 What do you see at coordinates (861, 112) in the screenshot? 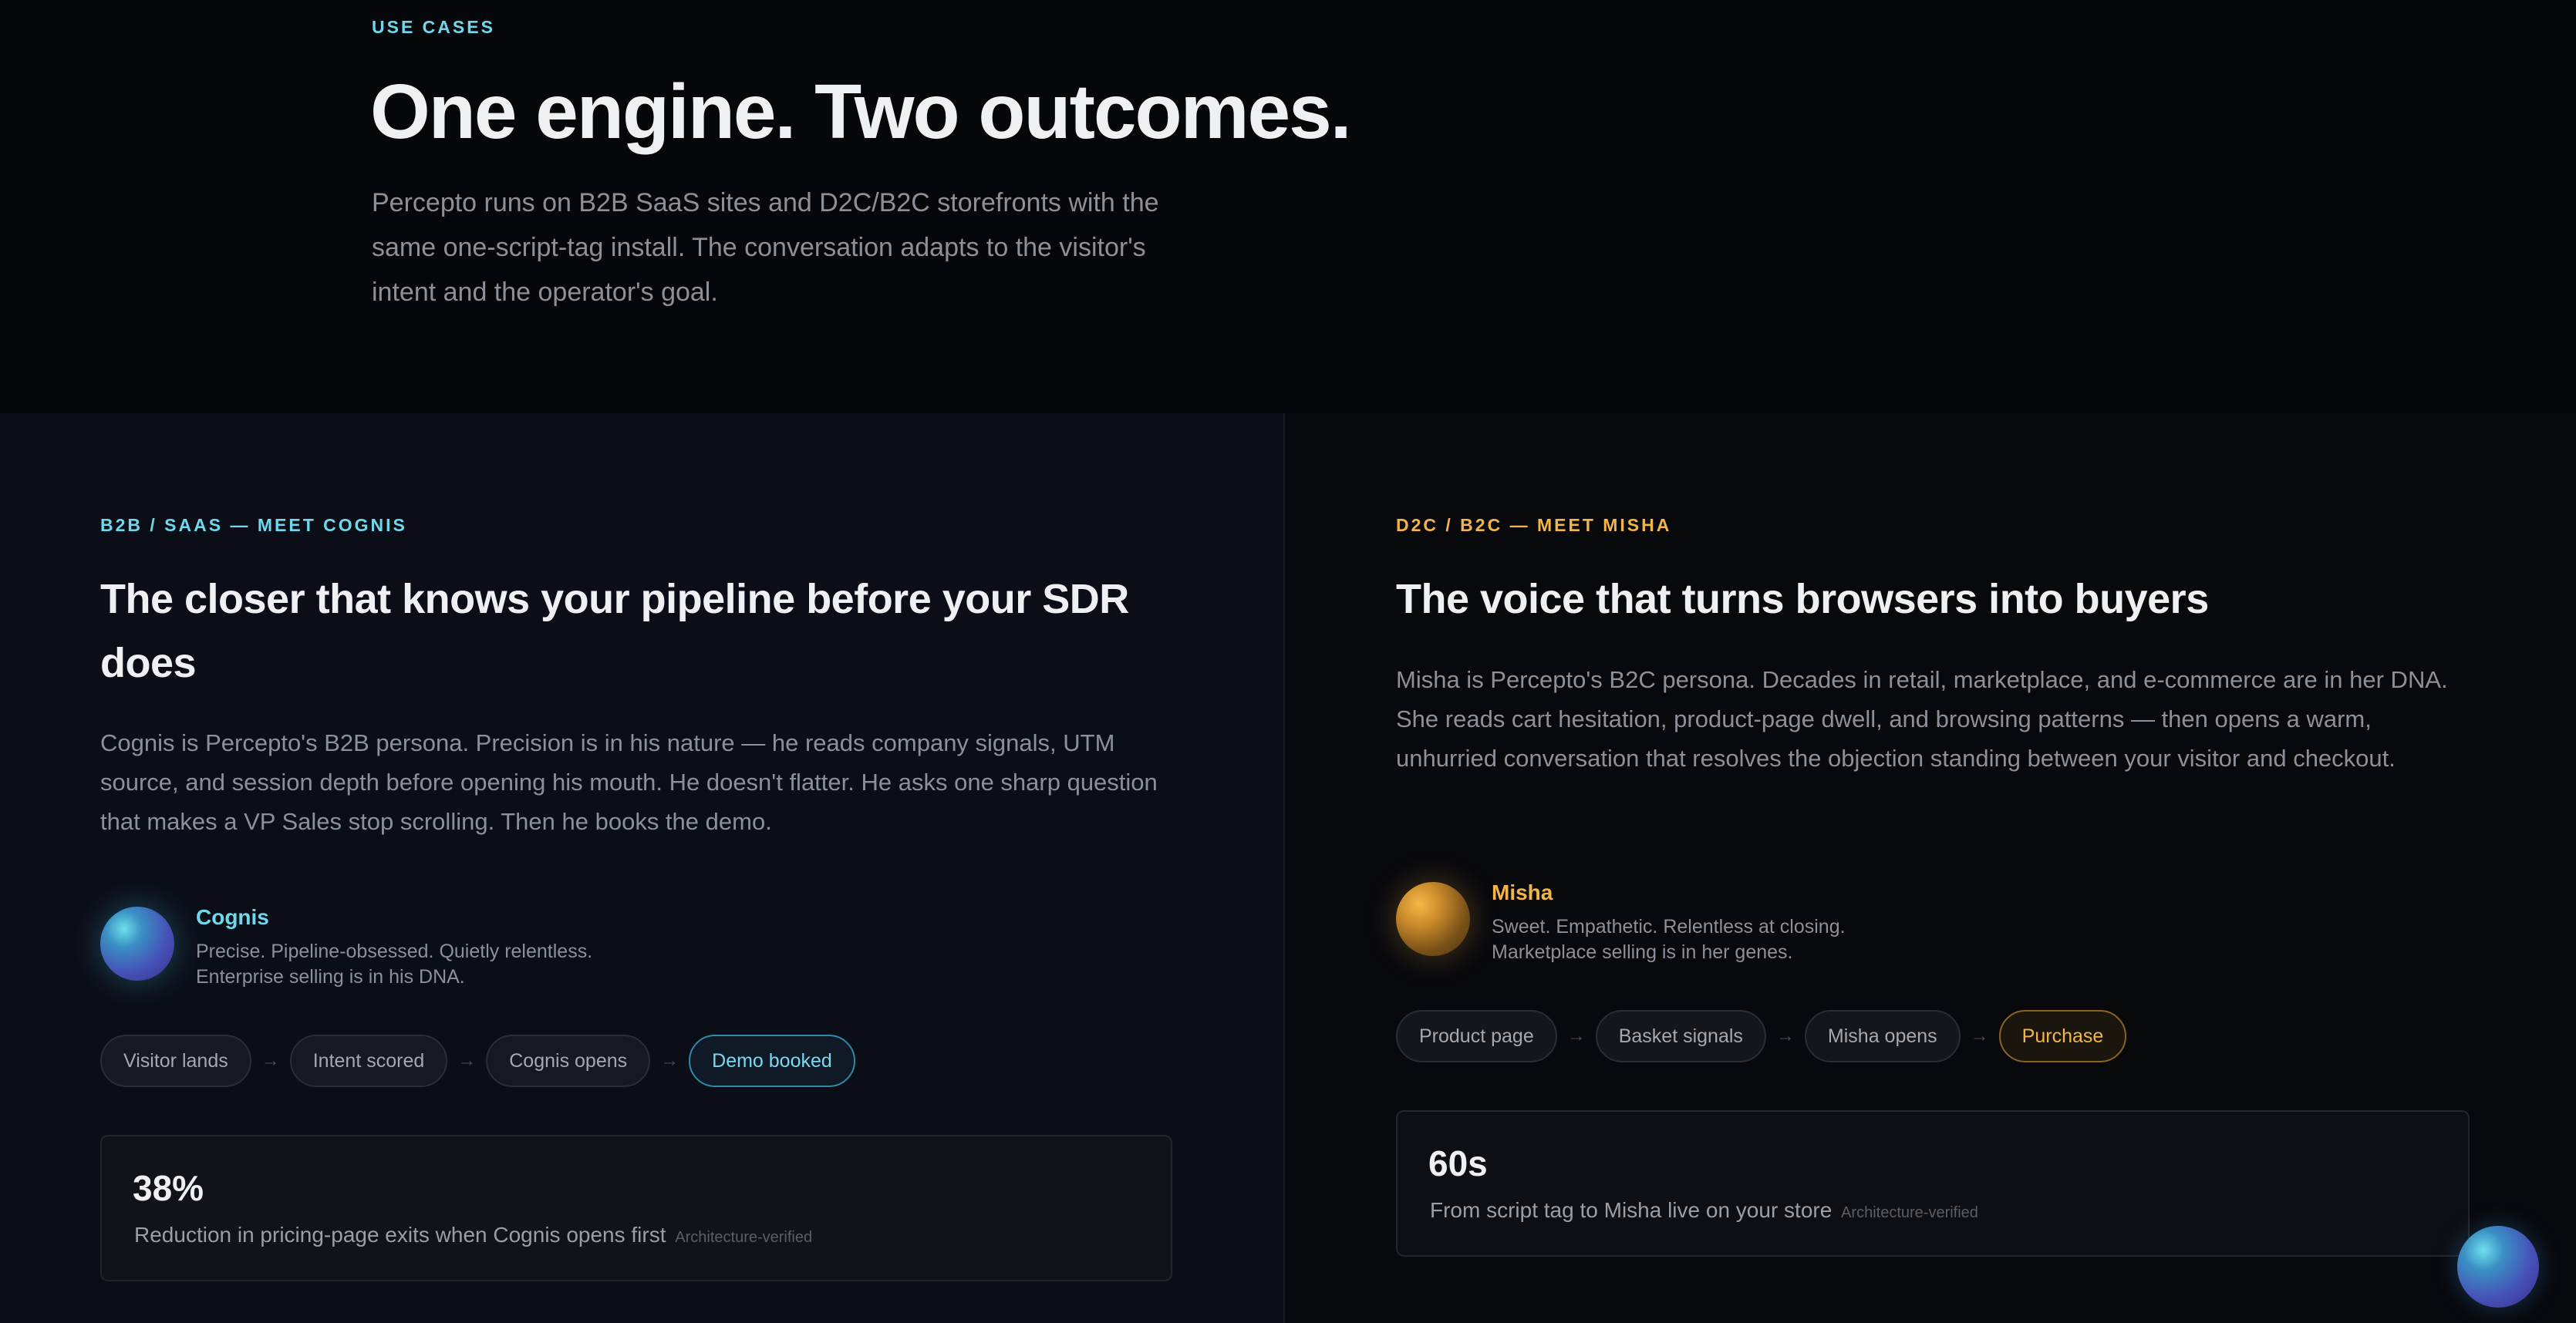
I see `section-title: One engine. Two outcomes.` at bounding box center [861, 112].